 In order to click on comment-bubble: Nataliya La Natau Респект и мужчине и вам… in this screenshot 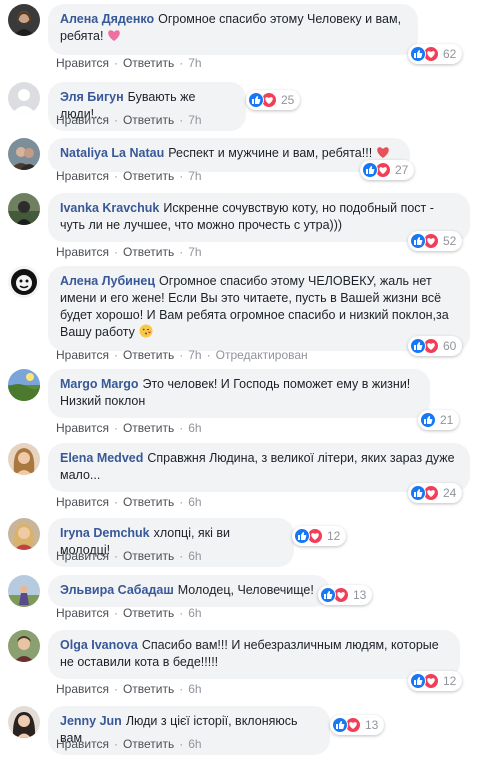, I will do `click(229, 155)`.